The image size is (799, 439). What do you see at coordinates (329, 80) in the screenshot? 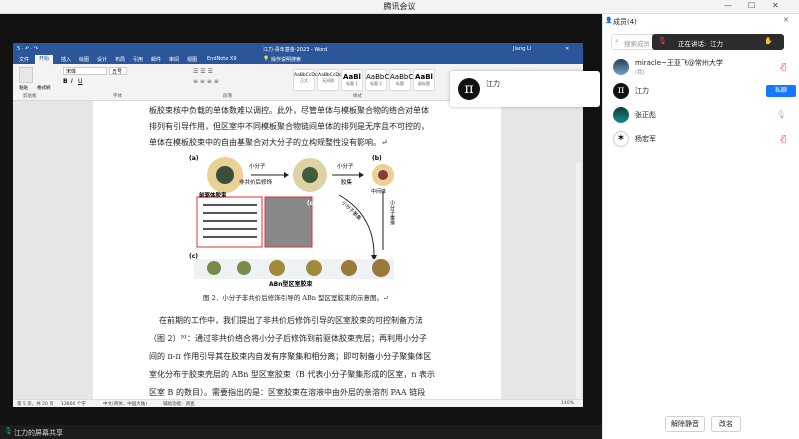
I see `style-no-spacing: AaBbCcDc 无间隔` at bounding box center [329, 80].